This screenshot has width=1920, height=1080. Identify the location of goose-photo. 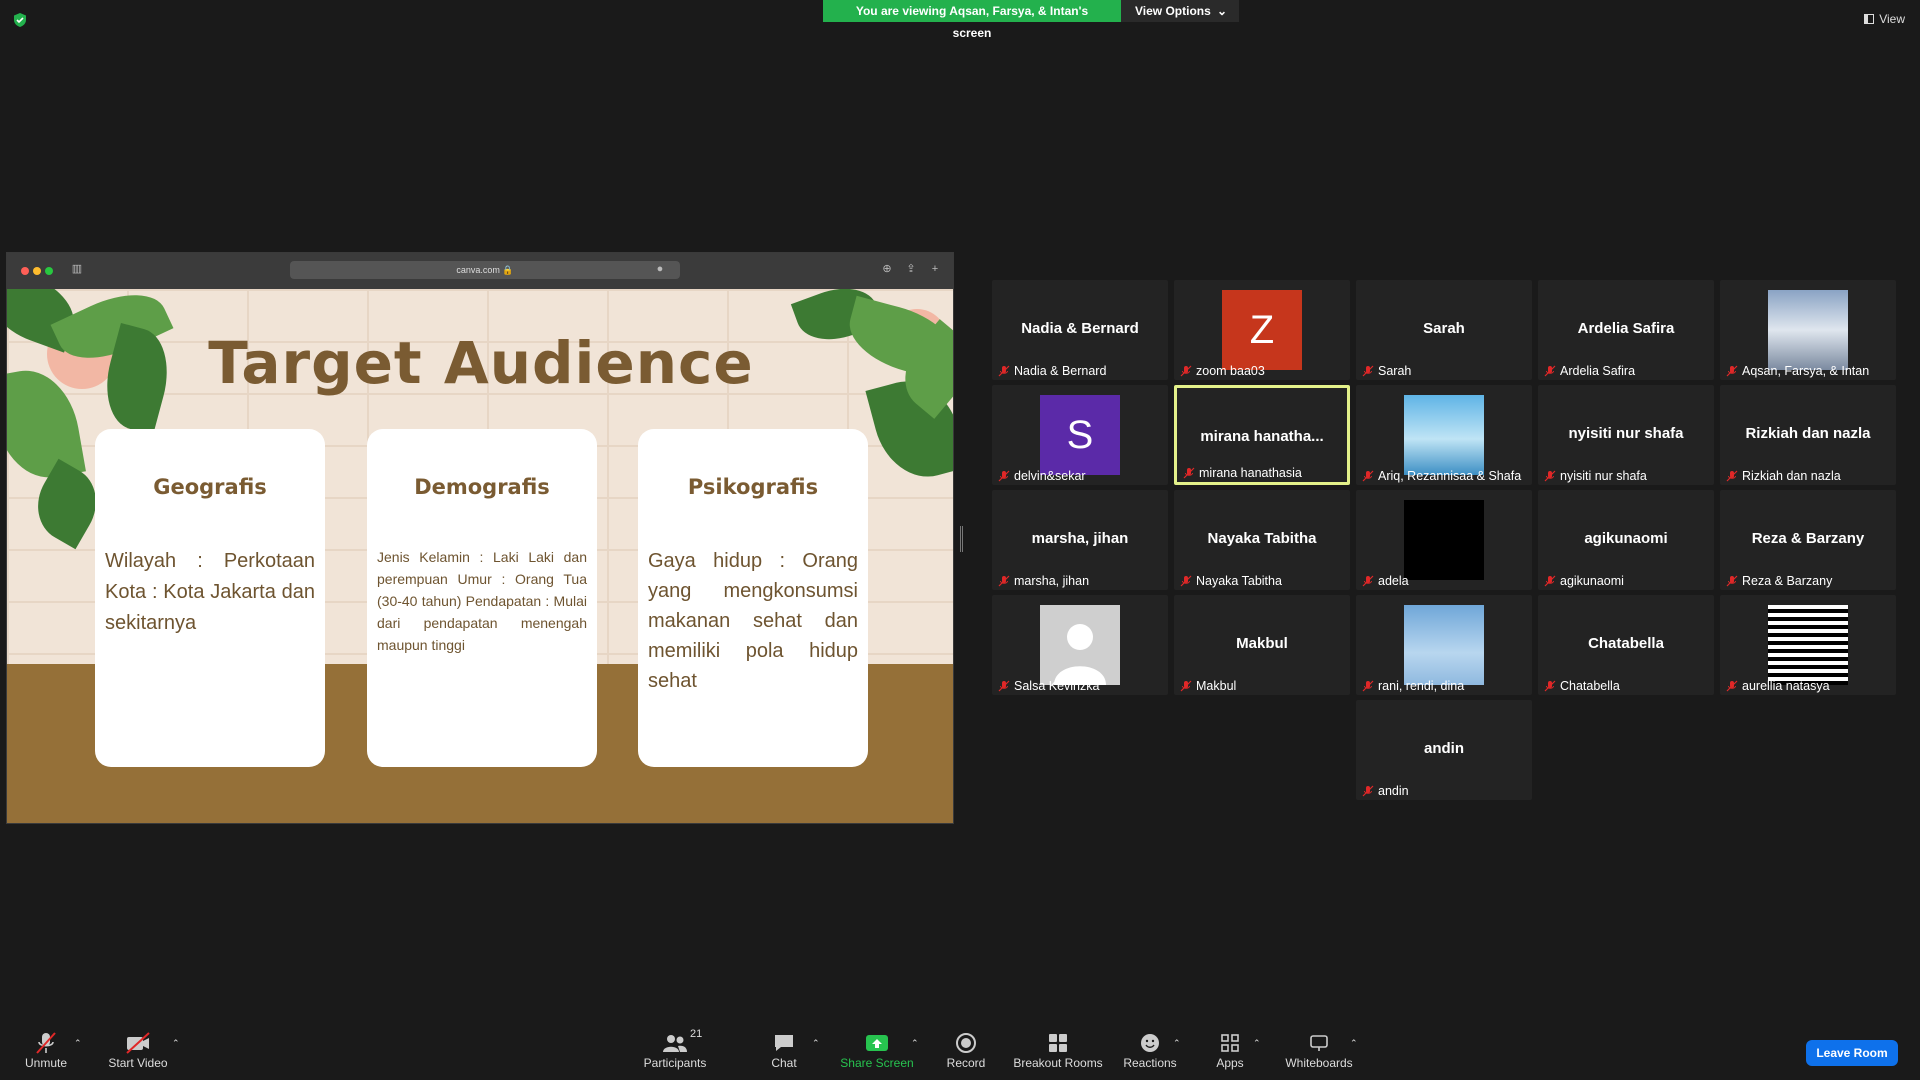
(1808, 330).